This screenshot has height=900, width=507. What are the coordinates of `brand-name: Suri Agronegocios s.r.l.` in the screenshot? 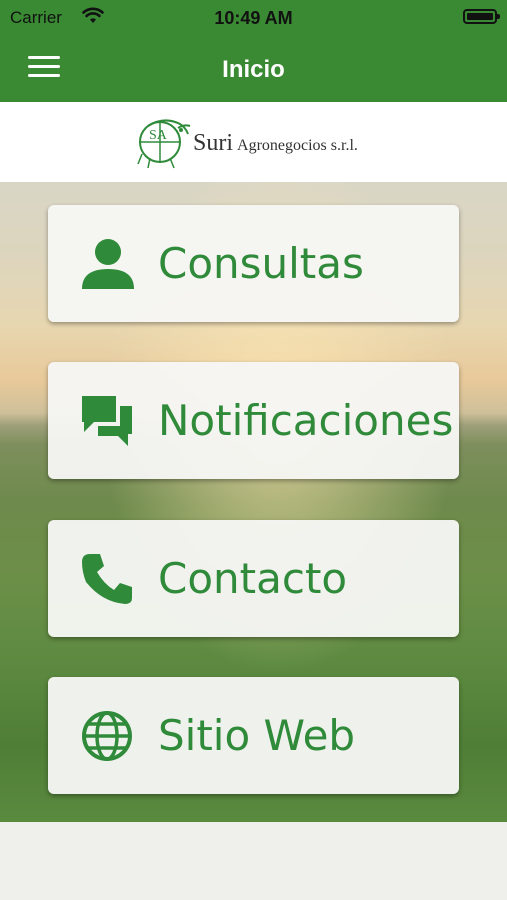 It's located at (275, 143).